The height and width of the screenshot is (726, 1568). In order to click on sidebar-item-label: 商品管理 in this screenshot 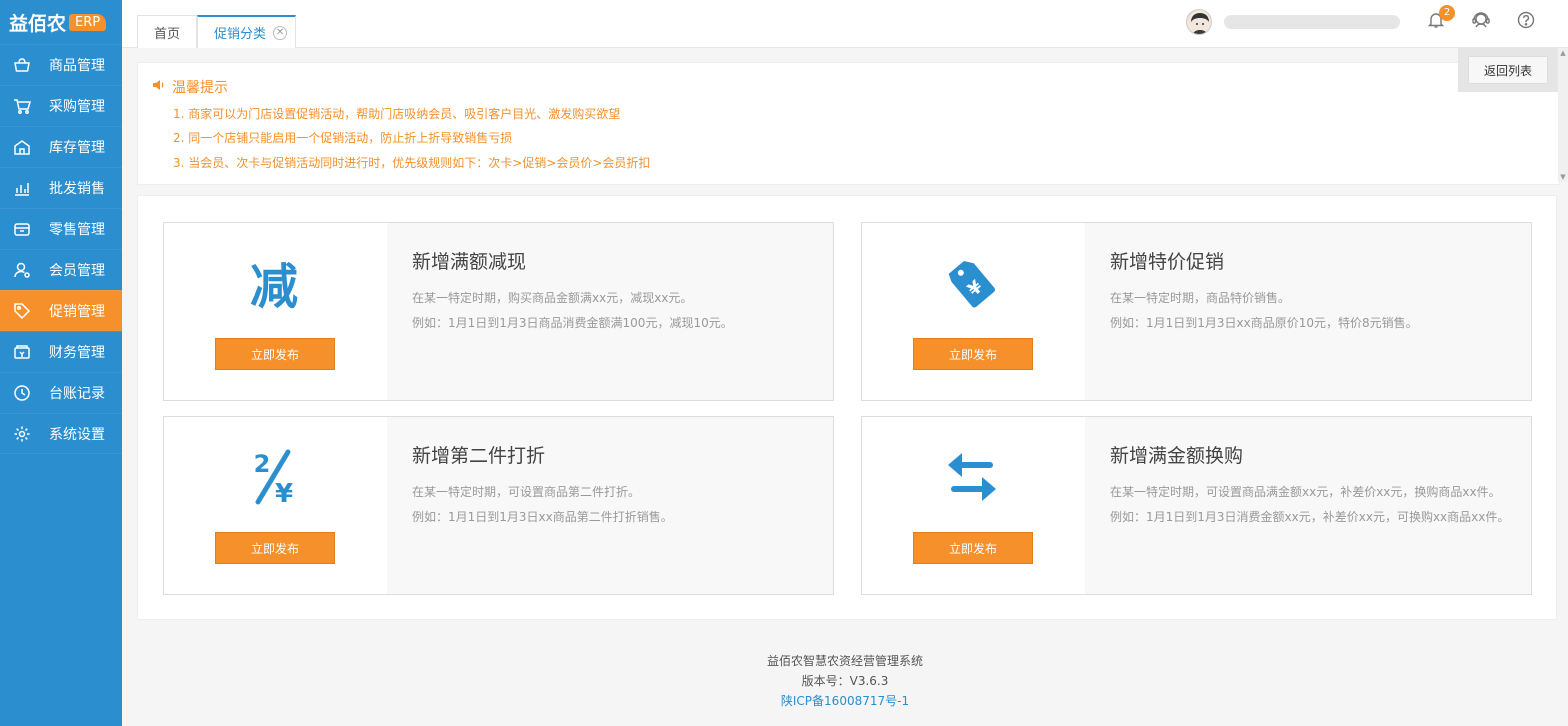, I will do `click(77, 66)`.